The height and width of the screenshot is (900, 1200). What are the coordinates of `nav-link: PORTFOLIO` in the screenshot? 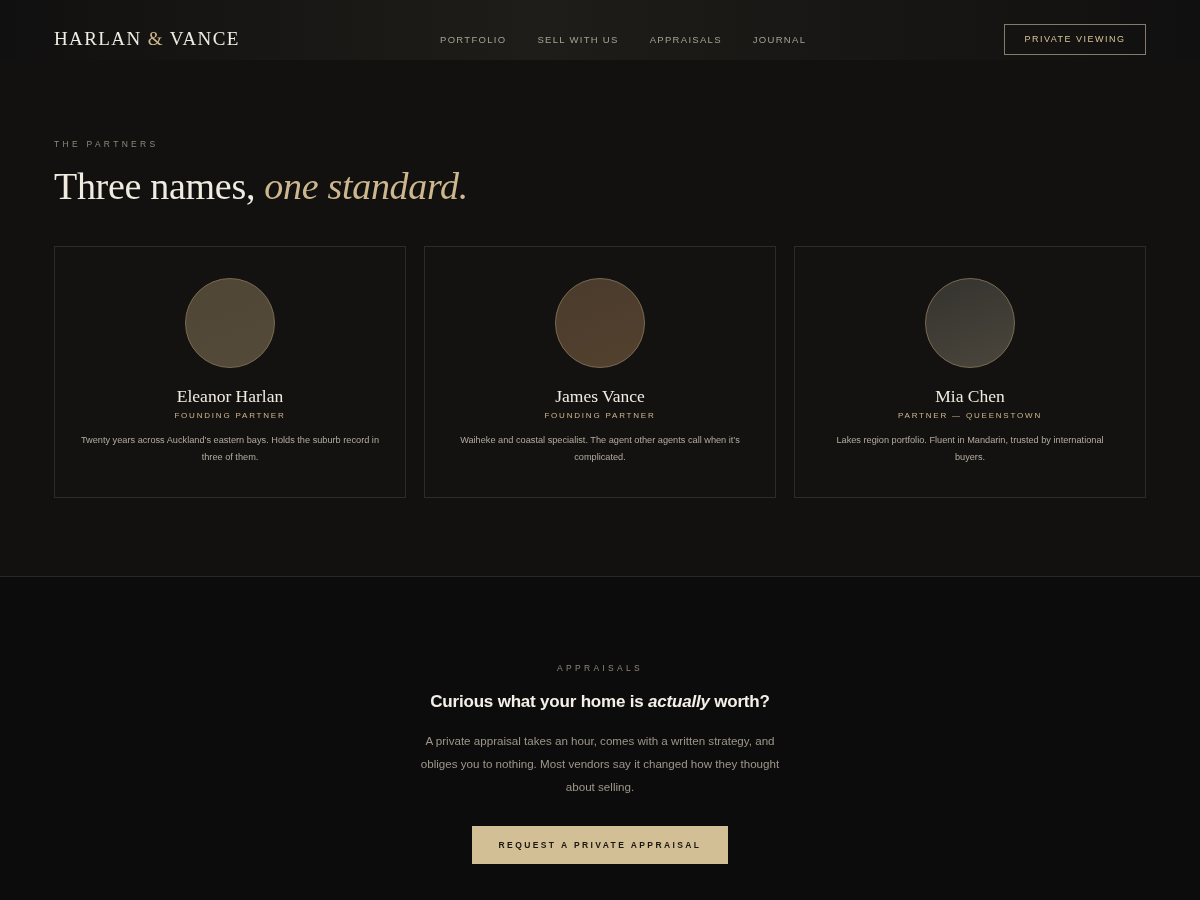 It's located at (473, 40).